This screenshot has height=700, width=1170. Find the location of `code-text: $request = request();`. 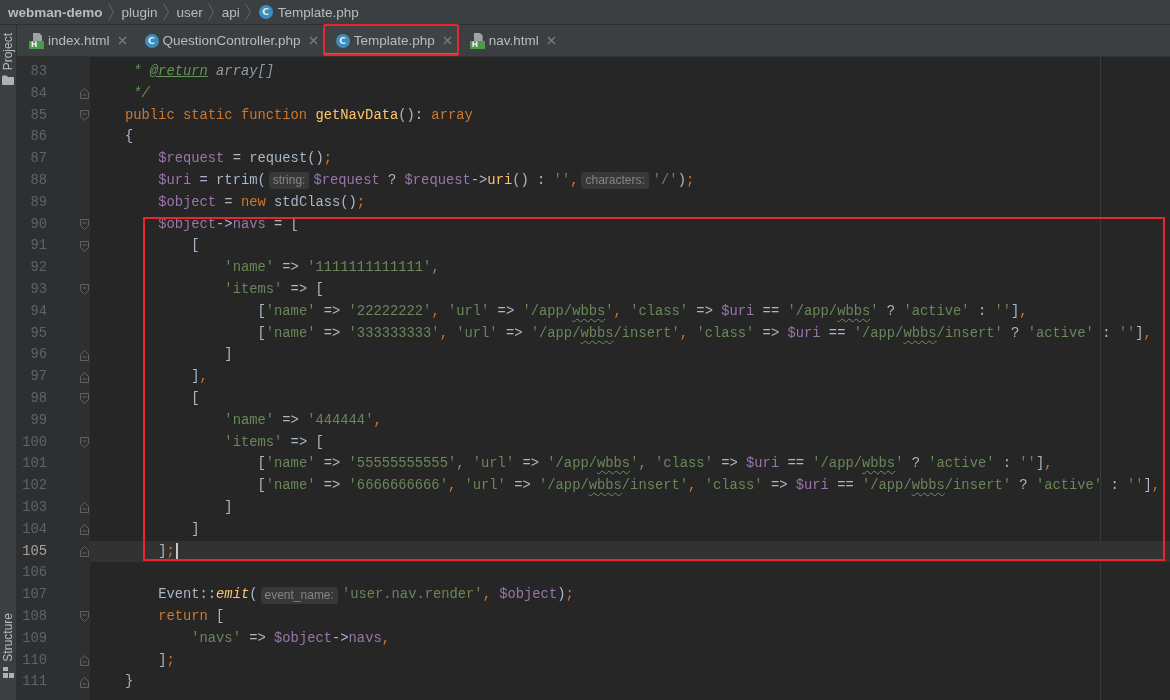

code-text: $request = request(); is located at coordinates (245, 159).